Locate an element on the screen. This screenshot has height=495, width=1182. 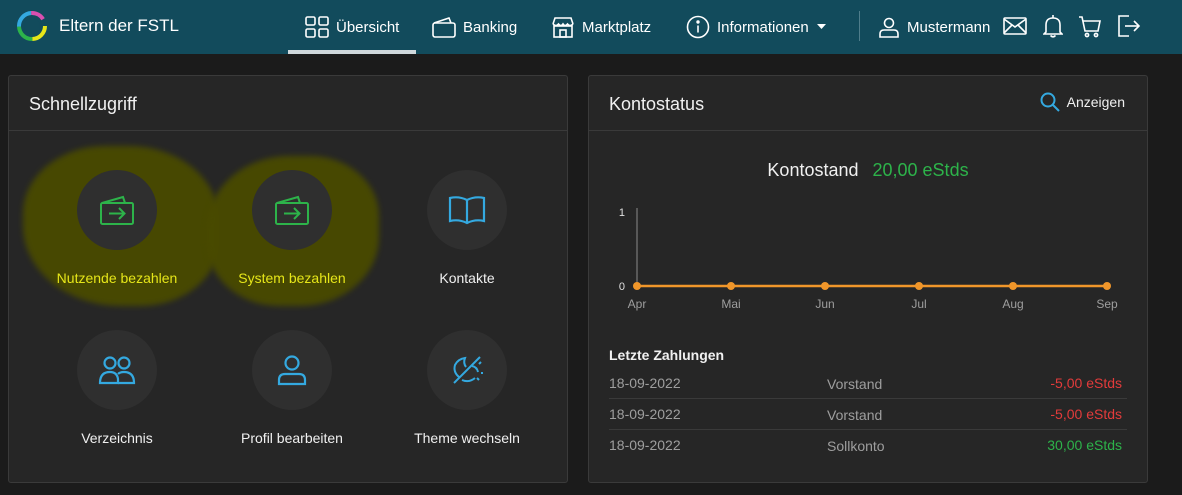
user-menu: Mustermann is located at coordinates (934, 27).